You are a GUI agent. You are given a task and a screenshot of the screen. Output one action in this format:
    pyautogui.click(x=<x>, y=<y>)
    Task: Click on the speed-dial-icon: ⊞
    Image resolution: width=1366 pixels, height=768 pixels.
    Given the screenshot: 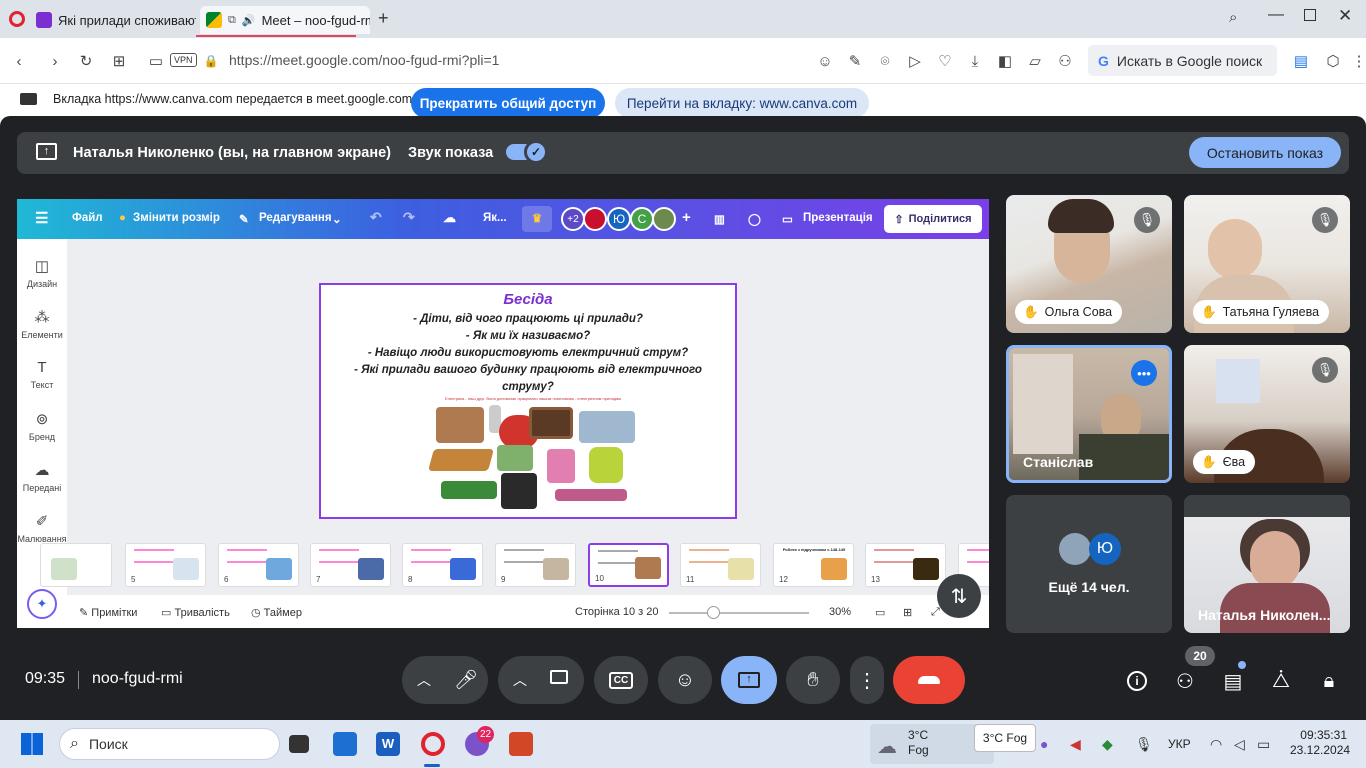 What is the action you would take?
    pyautogui.click(x=119, y=61)
    